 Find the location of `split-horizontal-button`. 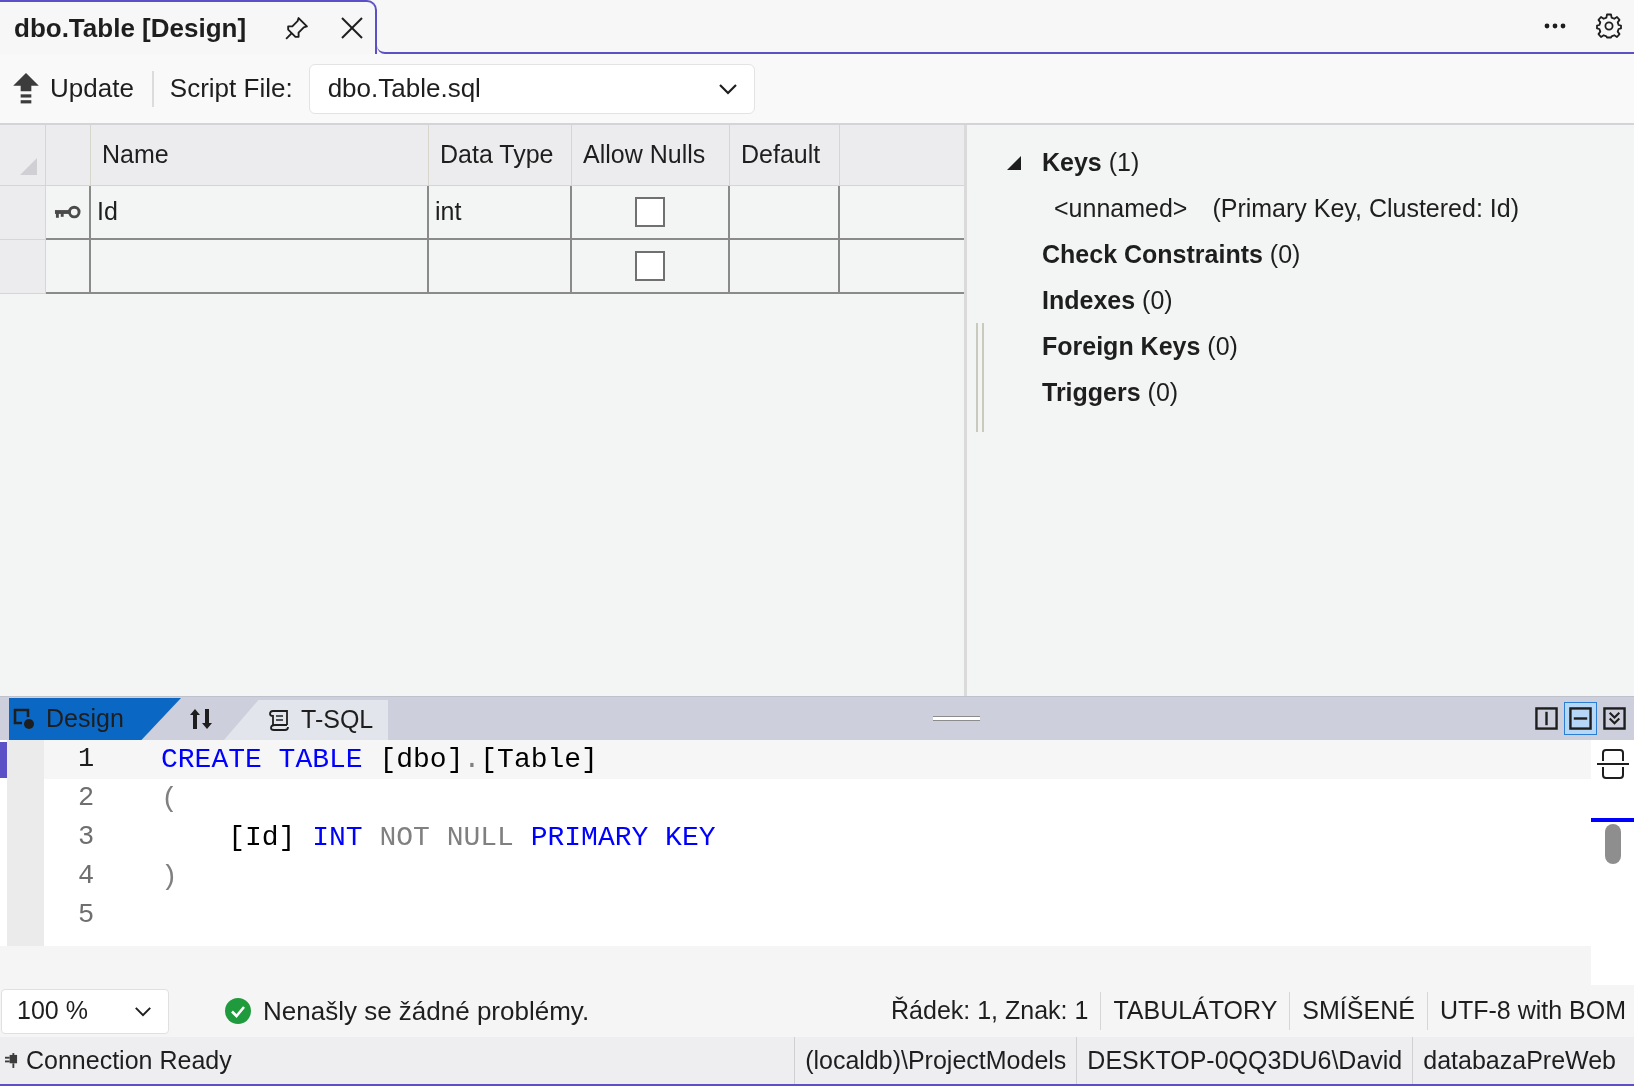

split-horizontal-button is located at coordinates (1580, 718).